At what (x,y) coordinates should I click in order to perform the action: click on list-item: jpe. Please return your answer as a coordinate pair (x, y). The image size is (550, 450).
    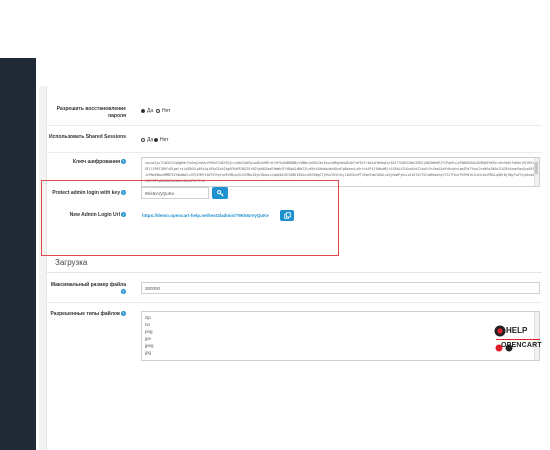
    Looking at the image, I should click on (148, 338).